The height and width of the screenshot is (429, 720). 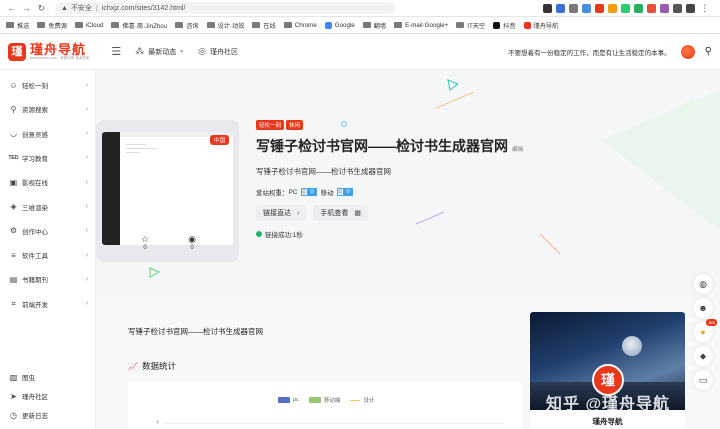 I want to click on bookmark-item: 在线, so click(x=264, y=25).